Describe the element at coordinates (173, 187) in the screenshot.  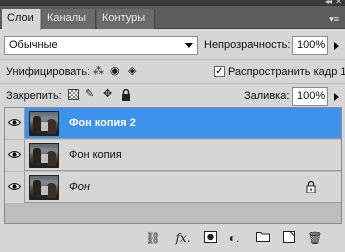
I see `layer-row: Фон` at that location.